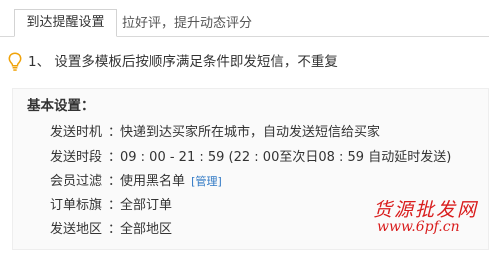 The image size is (489, 255). I want to click on tab-arrival-reminder-settings: 到达提醒设置, so click(65, 23).